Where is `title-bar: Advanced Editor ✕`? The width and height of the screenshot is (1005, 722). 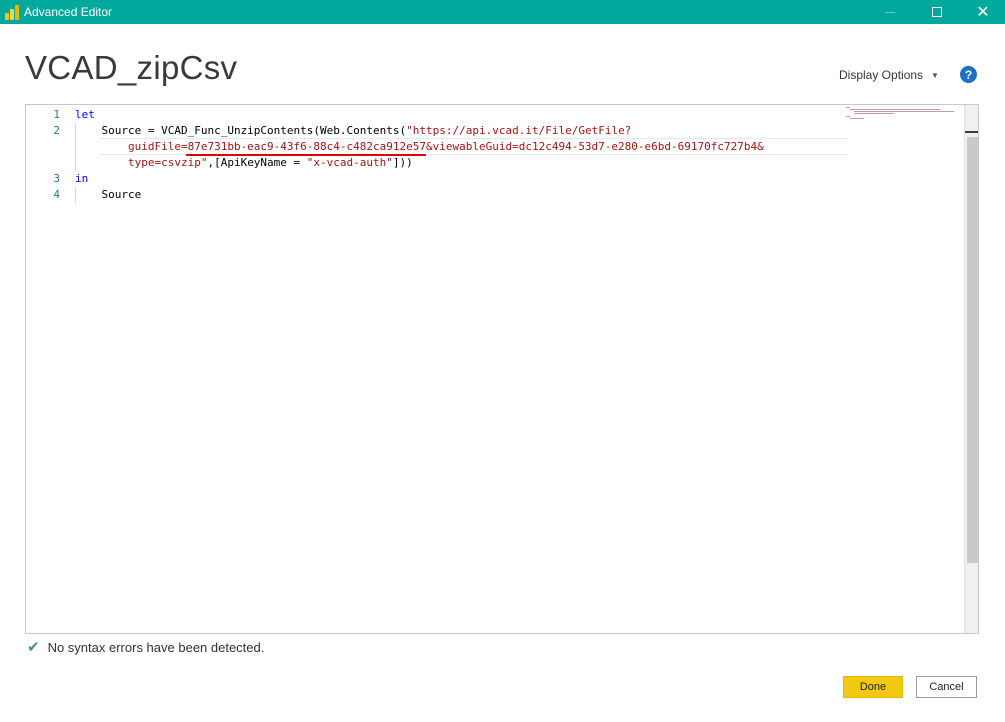
title-bar: Advanced Editor ✕ is located at coordinates (502, 12).